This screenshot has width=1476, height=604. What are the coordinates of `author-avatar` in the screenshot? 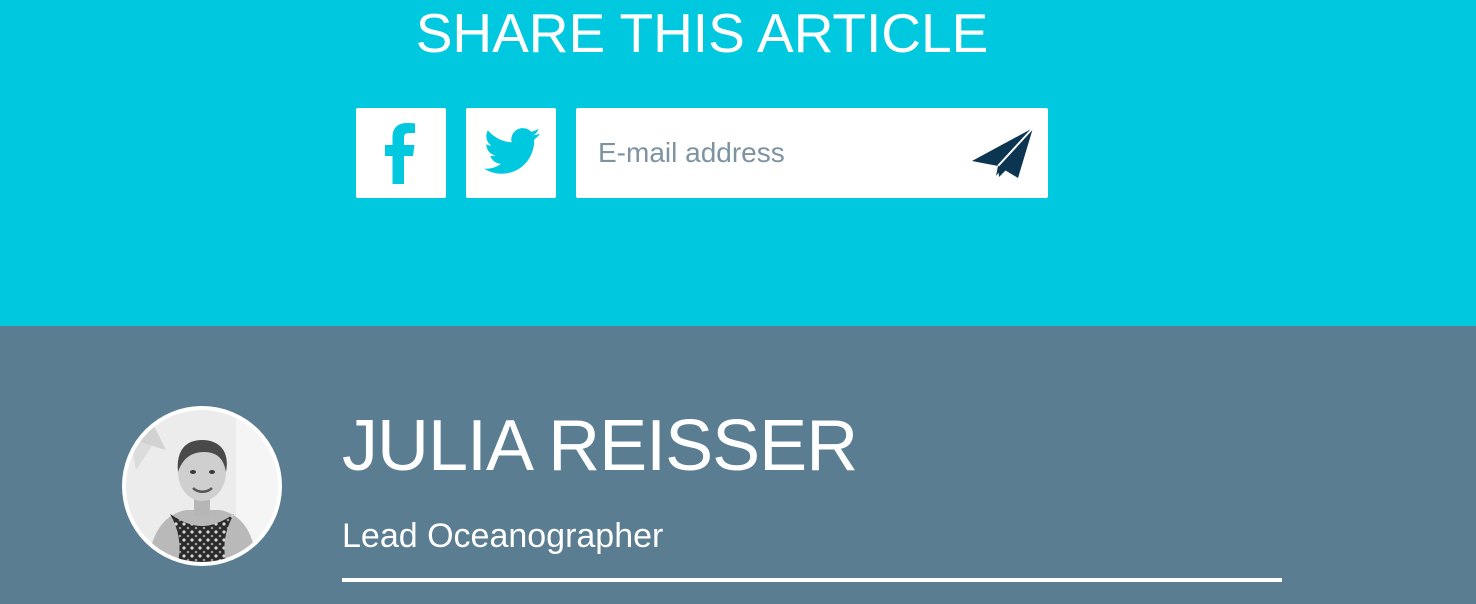 It's located at (202, 486).